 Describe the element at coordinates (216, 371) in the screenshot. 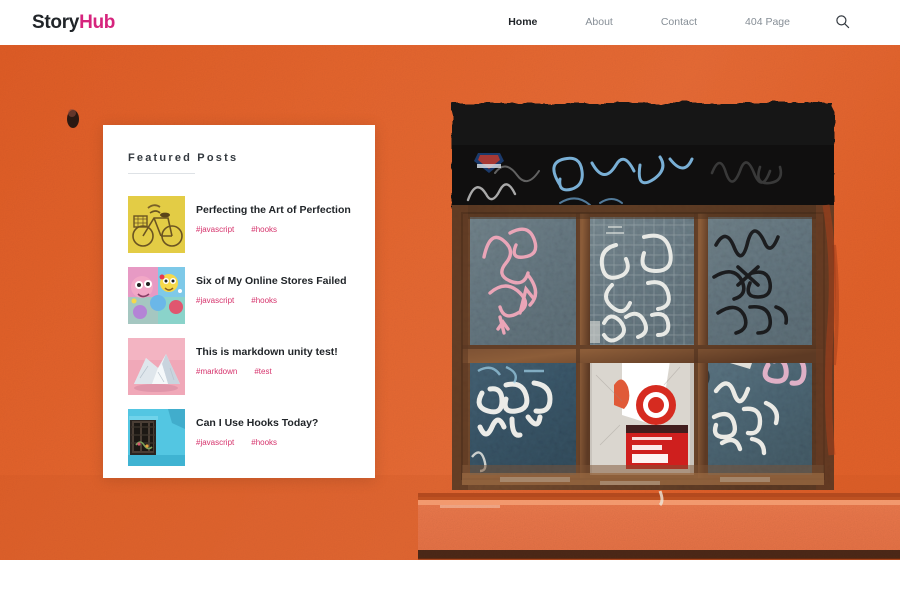

I see `post-tag: #markdown` at that location.